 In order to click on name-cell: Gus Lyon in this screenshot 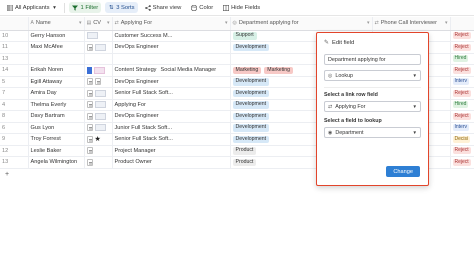, I will do `click(56, 128)`.